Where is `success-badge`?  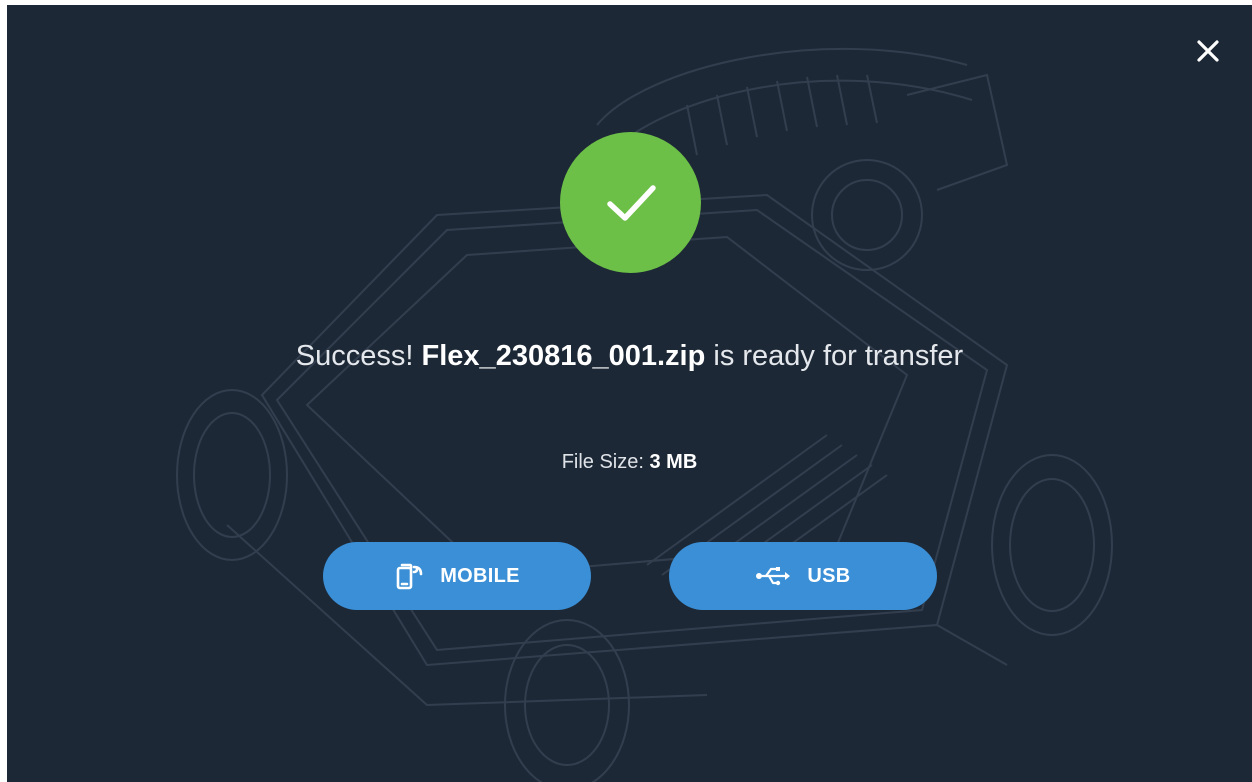 success-badge is located at coordinates (630, 202).